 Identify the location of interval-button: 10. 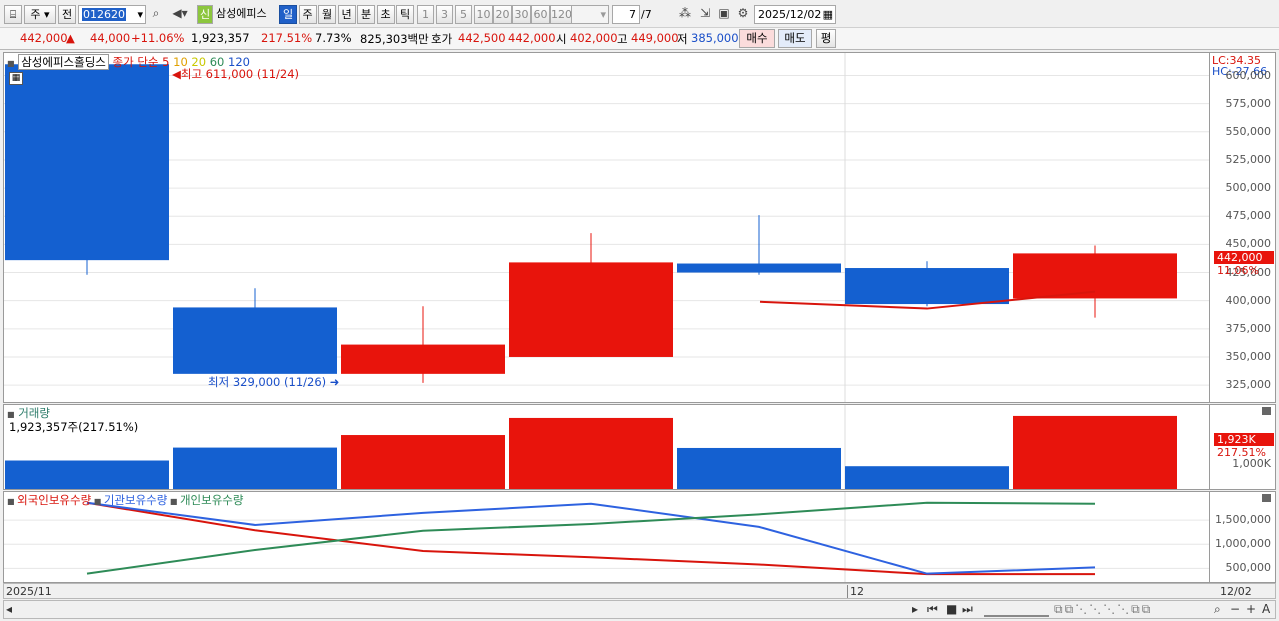
(483, 14).